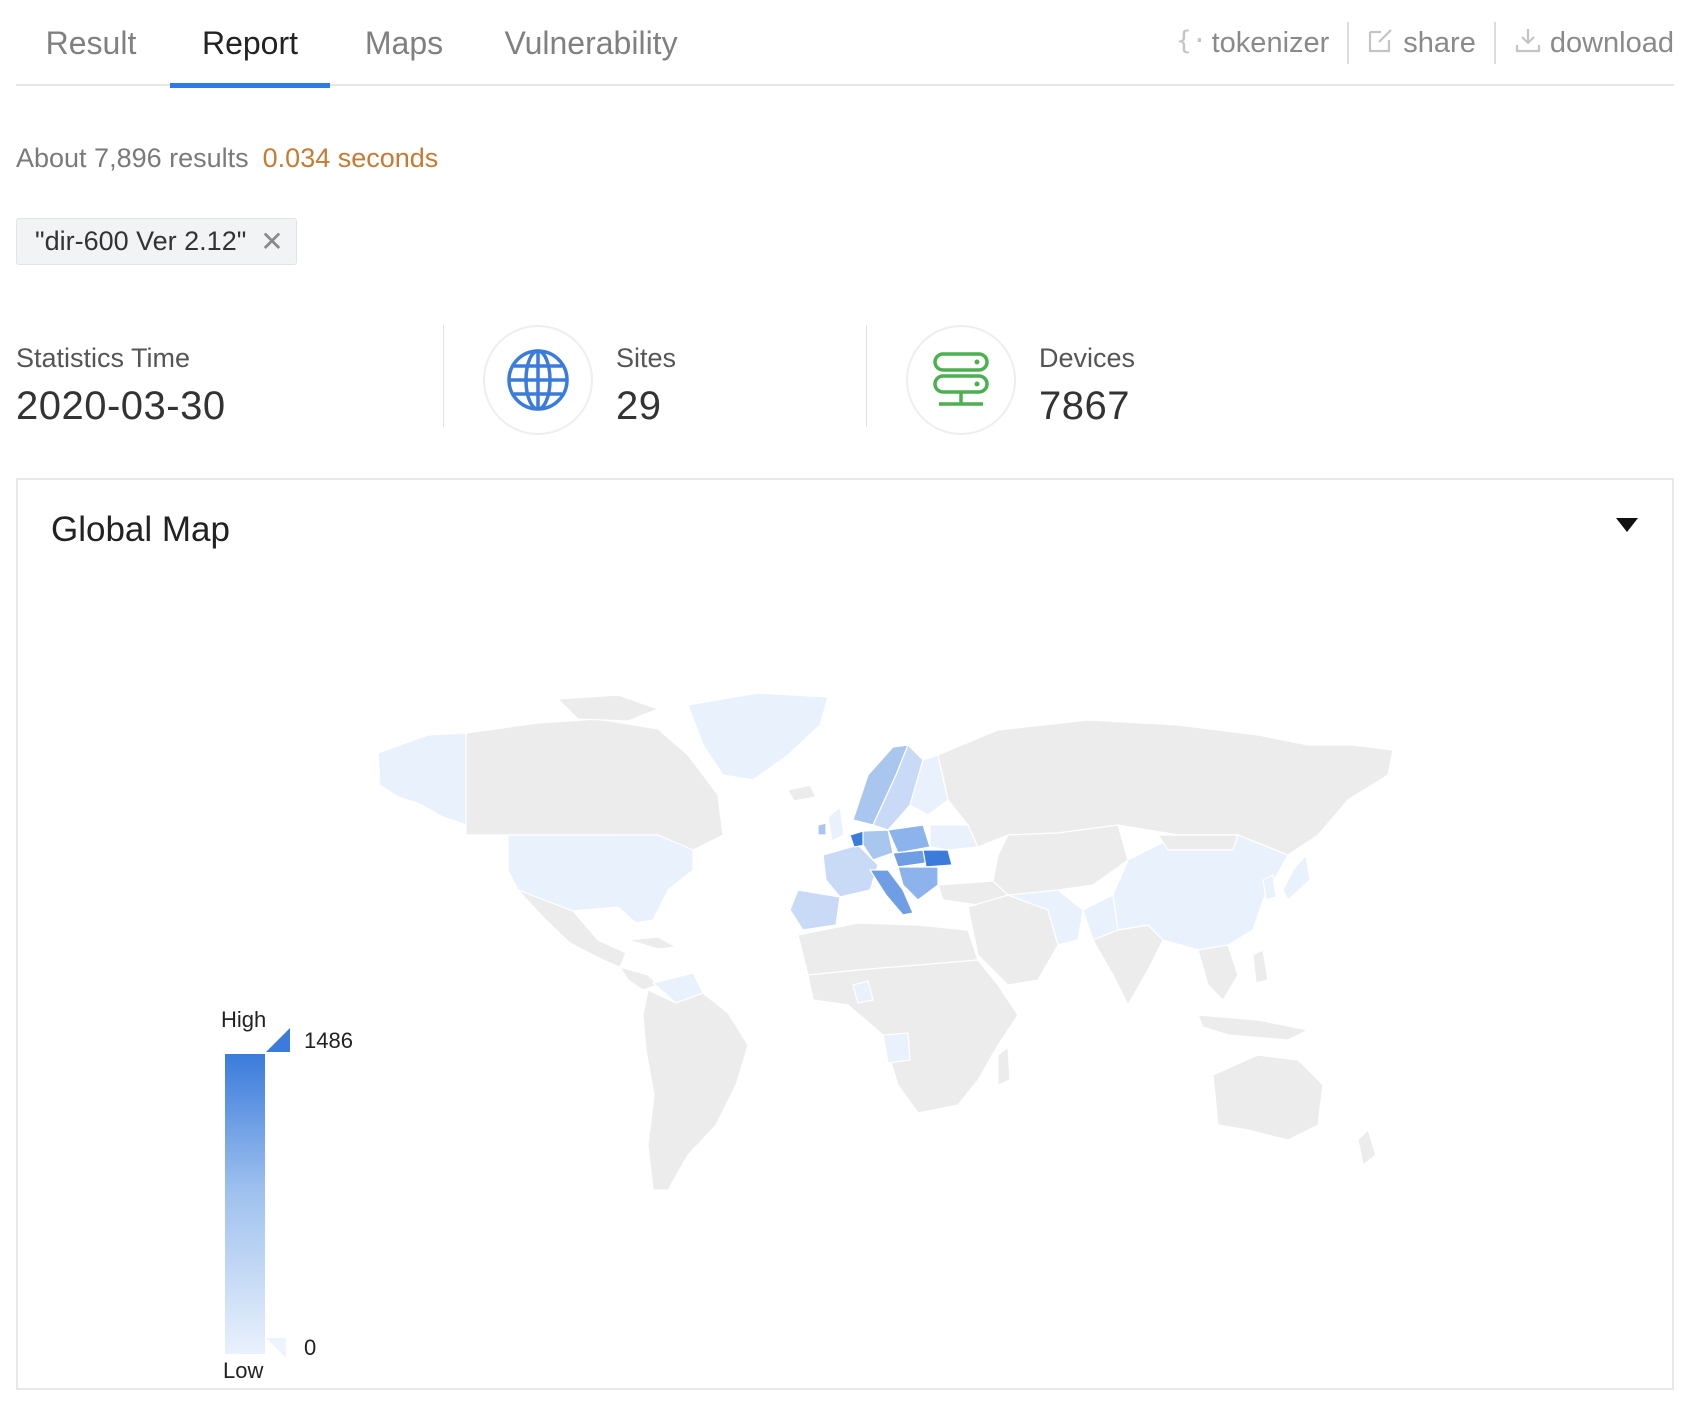  I want to click on query-time: 0.034 seconds, so click(350, 158).